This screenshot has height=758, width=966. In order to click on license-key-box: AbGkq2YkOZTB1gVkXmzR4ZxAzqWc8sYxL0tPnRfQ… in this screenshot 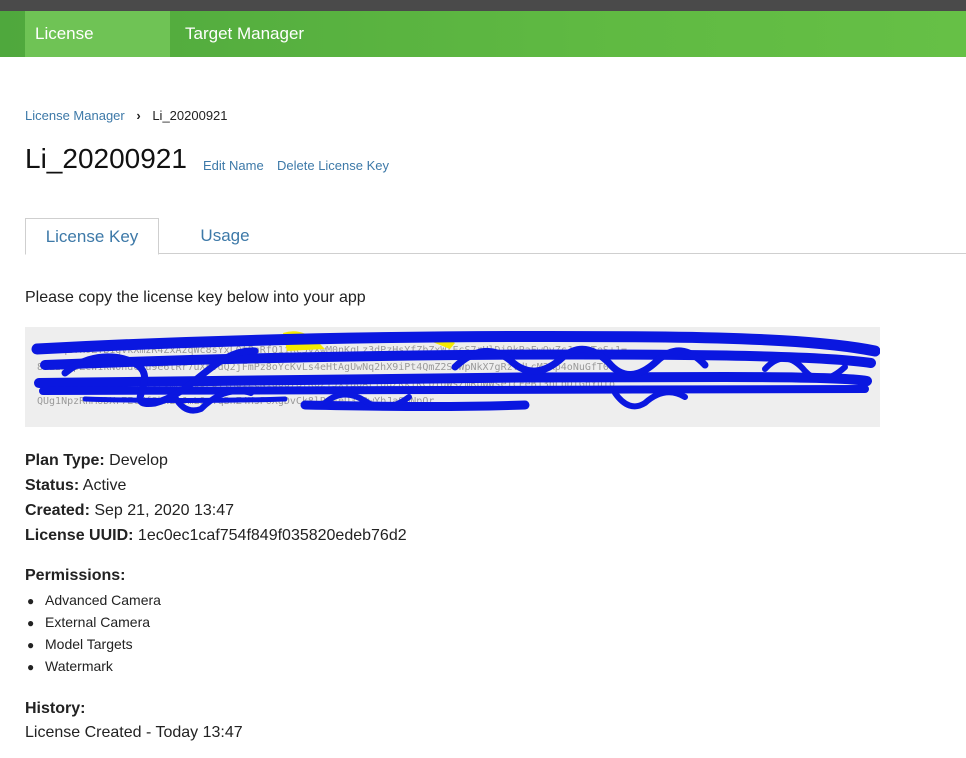, I will do `click(452, 377)`.